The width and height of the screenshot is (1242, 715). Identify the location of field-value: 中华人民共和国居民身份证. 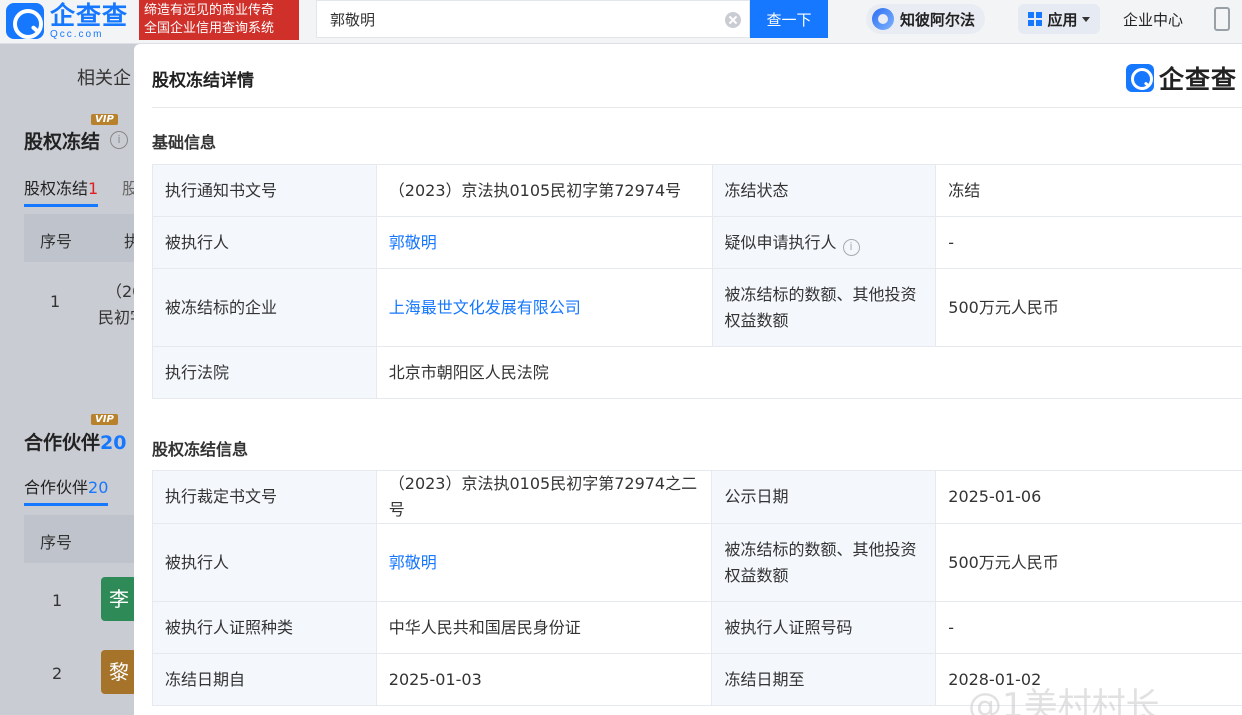
(544, 627).